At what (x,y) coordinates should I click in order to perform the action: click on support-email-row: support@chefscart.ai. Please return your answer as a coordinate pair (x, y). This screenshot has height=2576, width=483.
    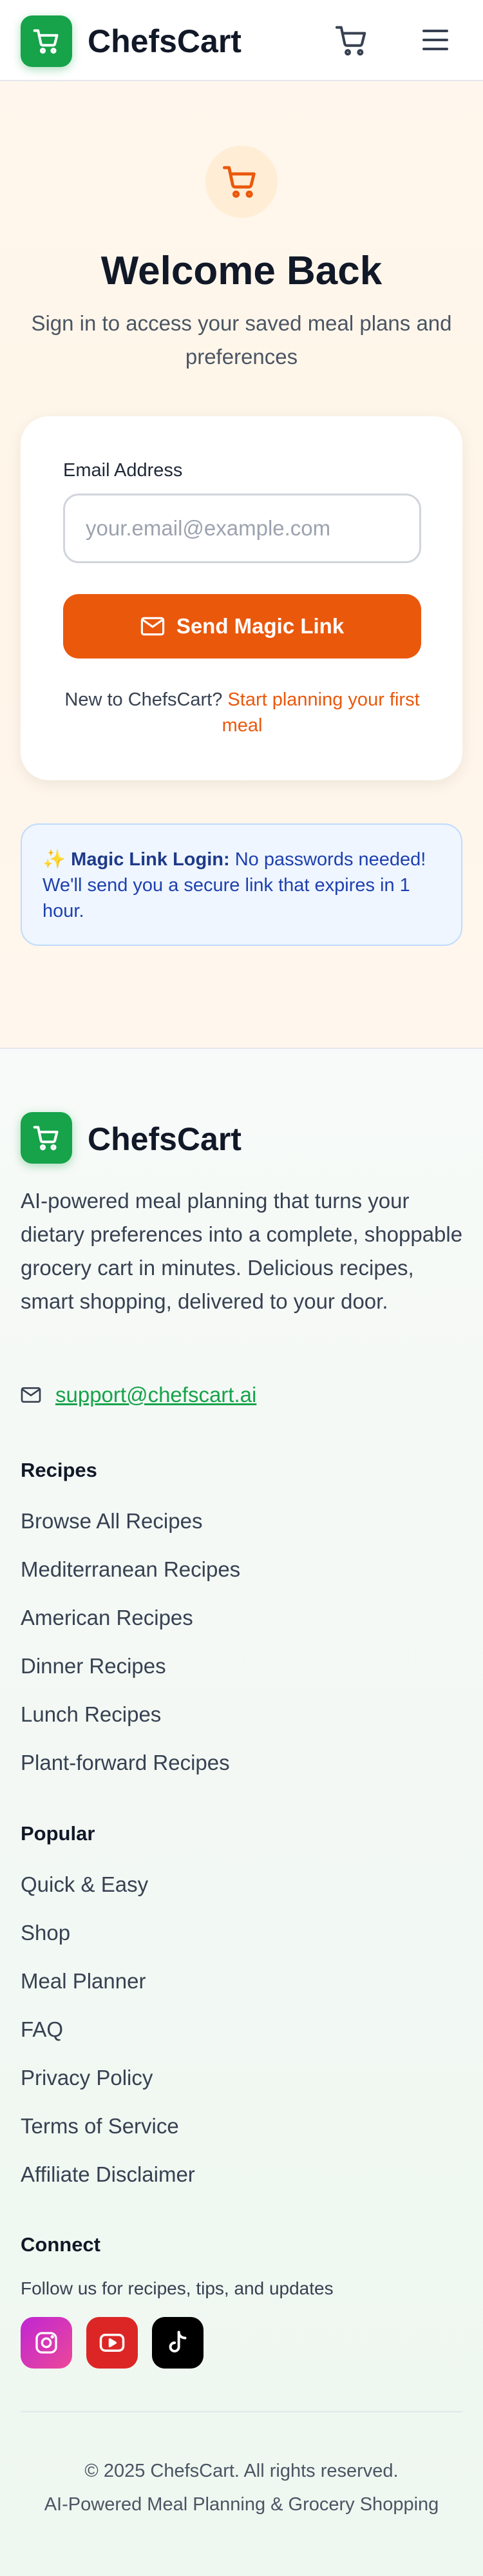
    Looking at the image, I should click on (139, 1395).